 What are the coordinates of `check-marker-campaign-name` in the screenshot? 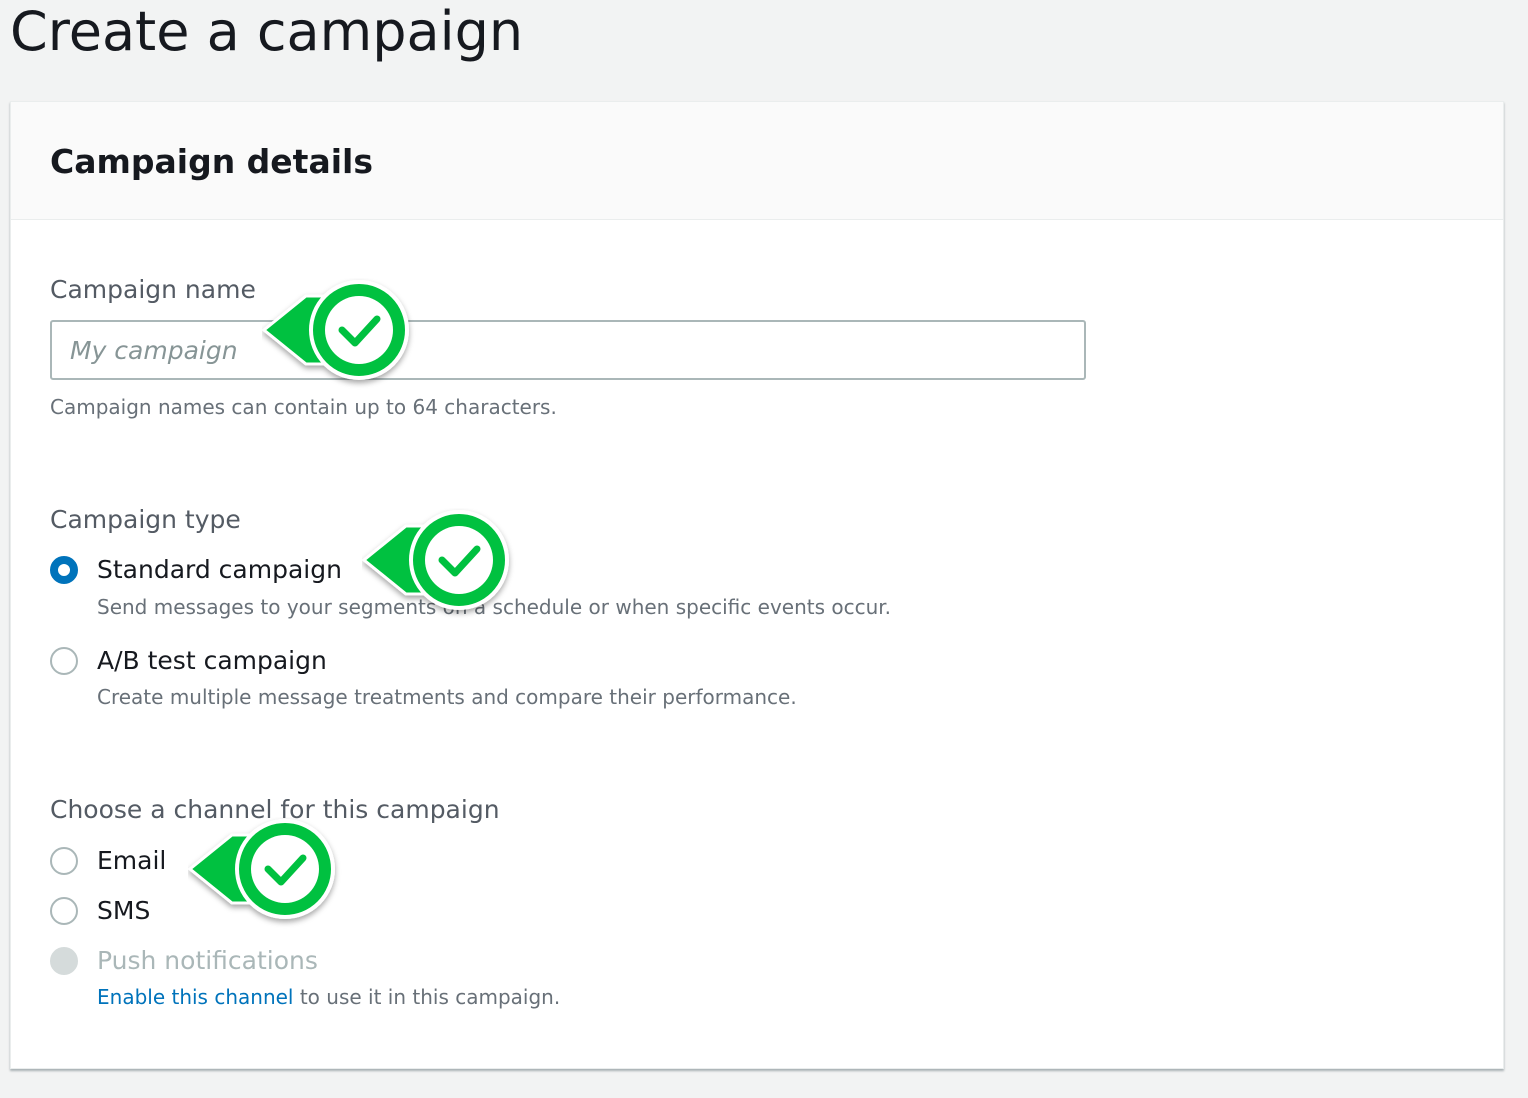 It's located at (335, 330).